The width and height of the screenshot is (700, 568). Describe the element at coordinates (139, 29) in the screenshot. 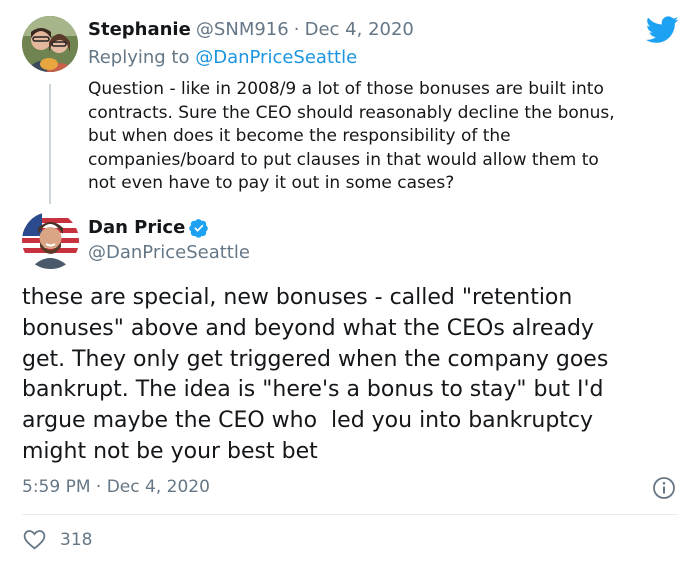

I see `reply-author-name: Stephanie` at that location.